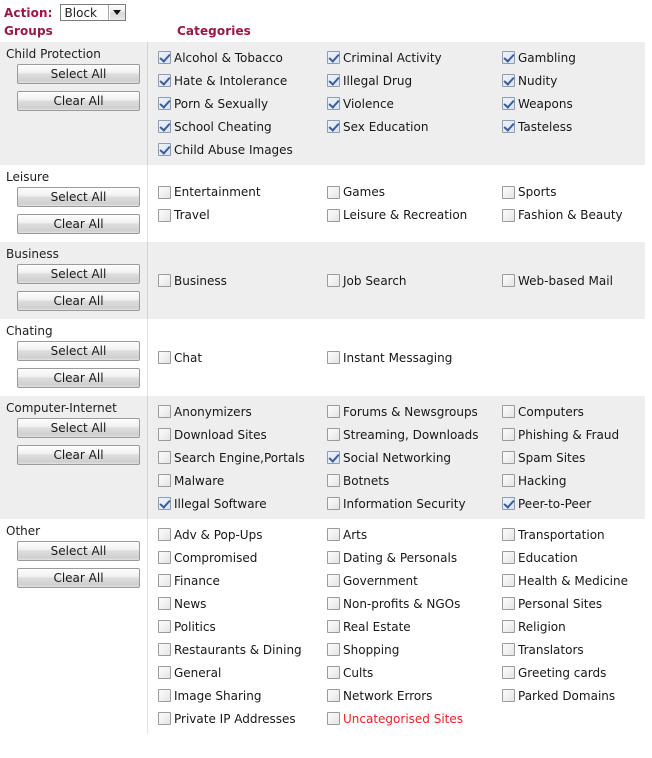  Describe the element at coordinates (412, 719) in the screenshot. I see `category-item: Uncategorised Sites` at that location.